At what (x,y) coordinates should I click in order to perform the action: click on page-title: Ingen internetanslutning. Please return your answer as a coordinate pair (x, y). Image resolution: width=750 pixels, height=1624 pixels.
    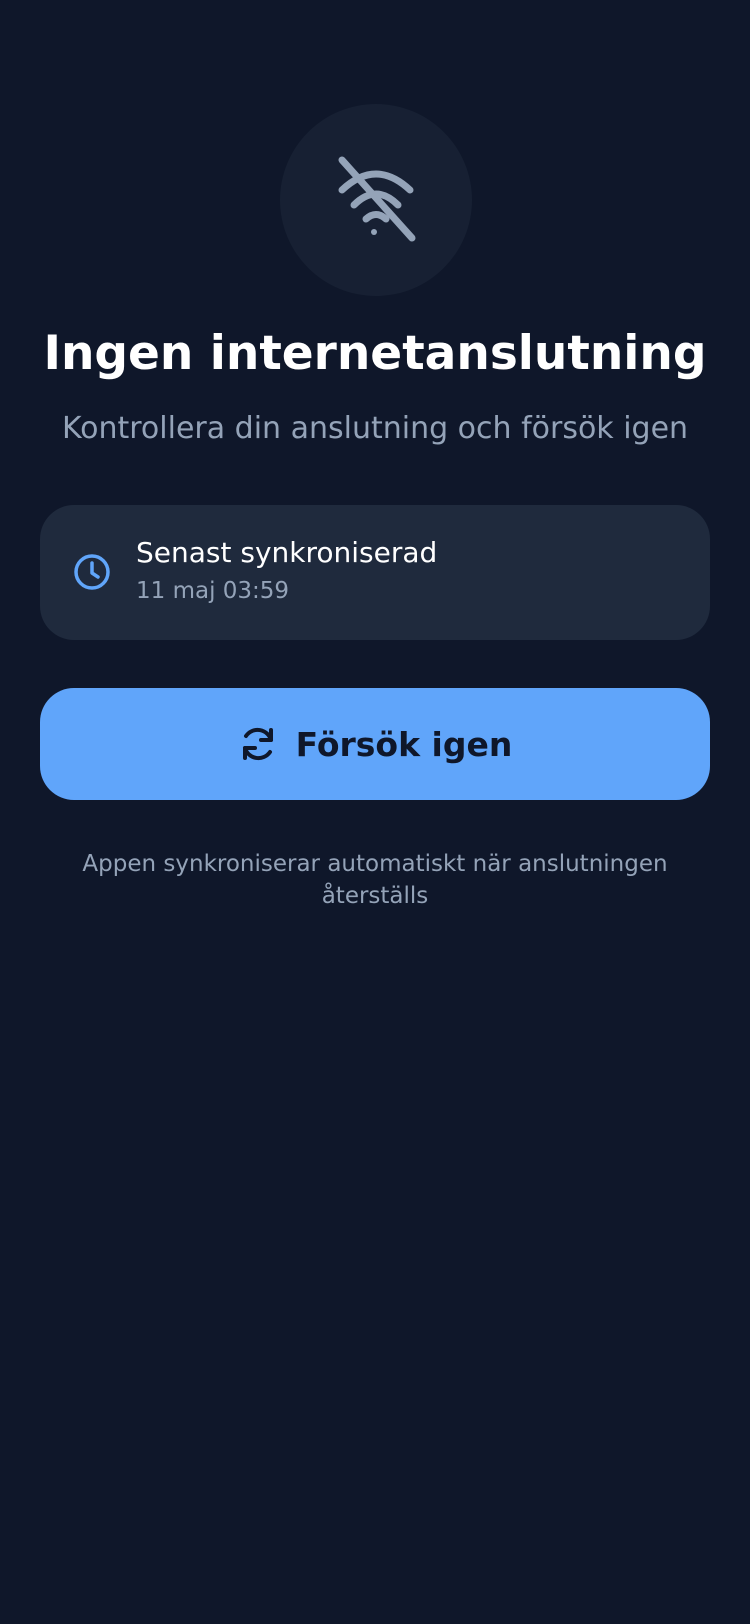
    Looking at the image, I should click on (375, 353).